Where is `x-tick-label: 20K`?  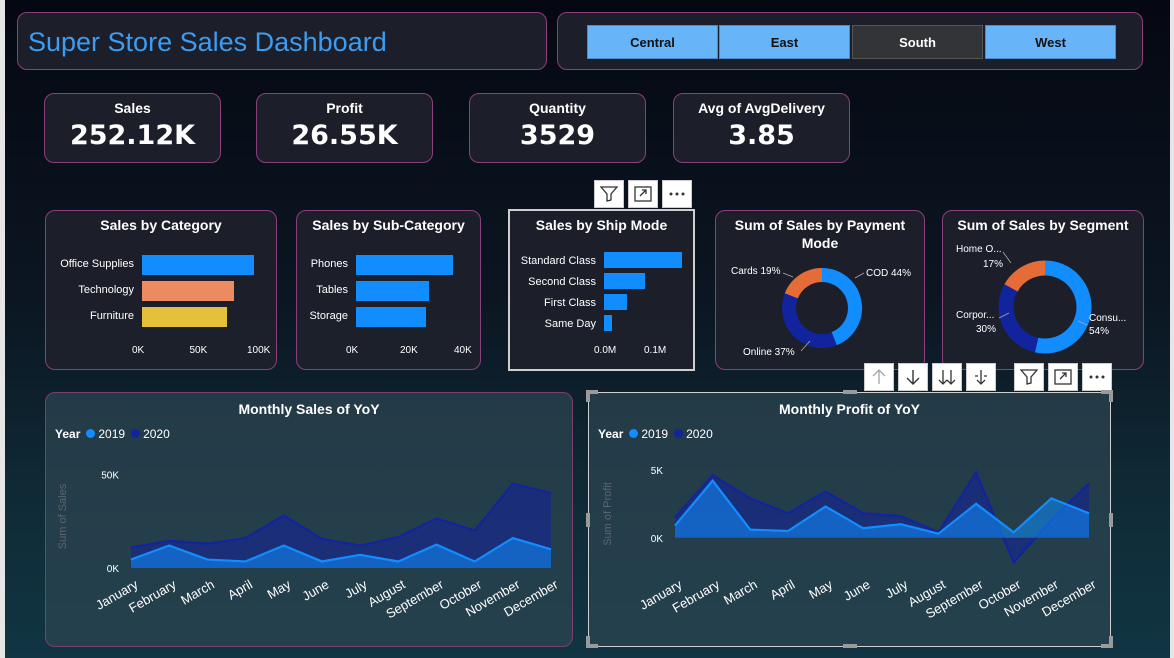
x-tick-label: 20K is located at coordinates (409, 350).